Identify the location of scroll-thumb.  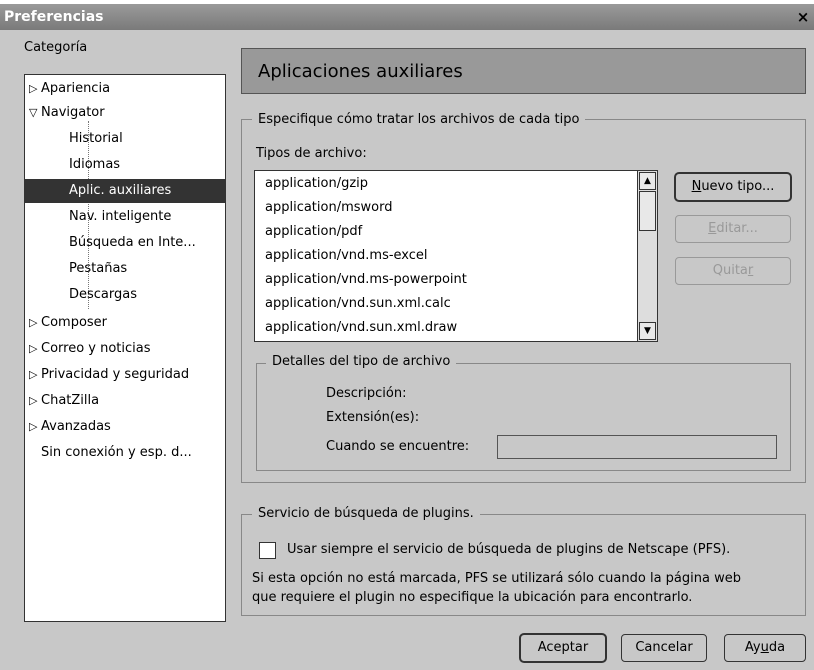
(647, 211).